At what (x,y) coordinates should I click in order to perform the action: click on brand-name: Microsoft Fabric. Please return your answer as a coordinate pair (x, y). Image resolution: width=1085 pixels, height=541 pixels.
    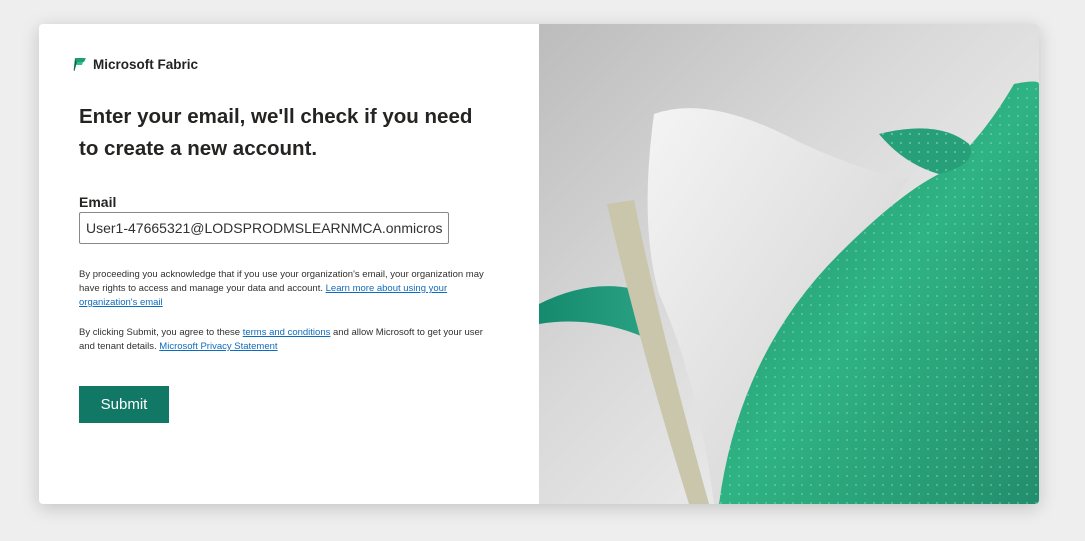
    Looking at the image, I should click on (146, 64).